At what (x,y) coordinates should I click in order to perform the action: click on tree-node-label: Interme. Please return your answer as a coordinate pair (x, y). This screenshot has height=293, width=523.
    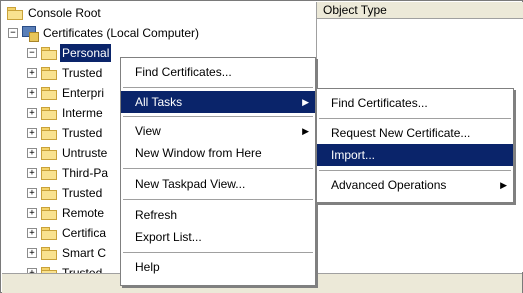
    Looking at the image, I should click on (82, 112).